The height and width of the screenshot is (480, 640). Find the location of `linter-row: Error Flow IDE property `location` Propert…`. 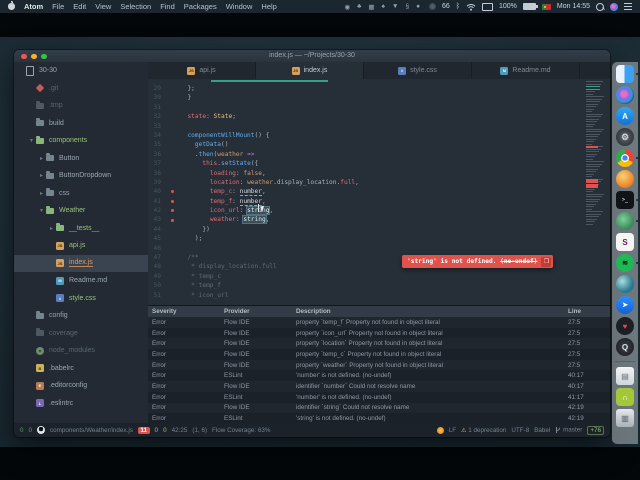

linter-row: Error Flow IDE property `location` Propert… is located at coordinates (379, 344).